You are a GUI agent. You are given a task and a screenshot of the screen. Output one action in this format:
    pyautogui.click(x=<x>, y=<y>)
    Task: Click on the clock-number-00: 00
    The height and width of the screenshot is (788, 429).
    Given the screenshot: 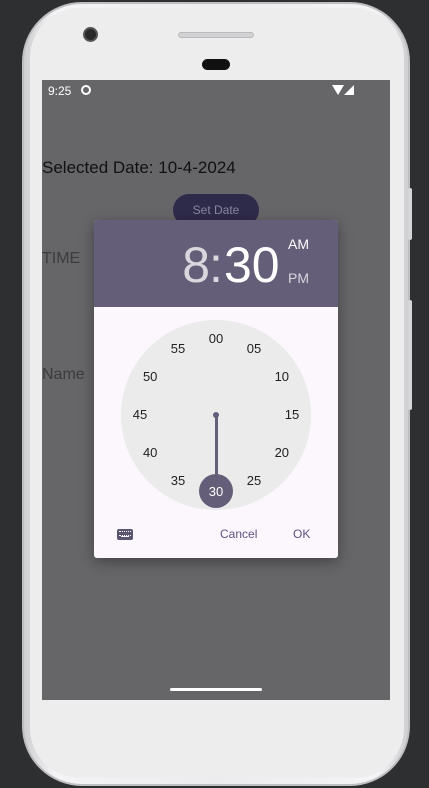 What is the action you would take?
    pyautogui.click(x=216, y=339)
    